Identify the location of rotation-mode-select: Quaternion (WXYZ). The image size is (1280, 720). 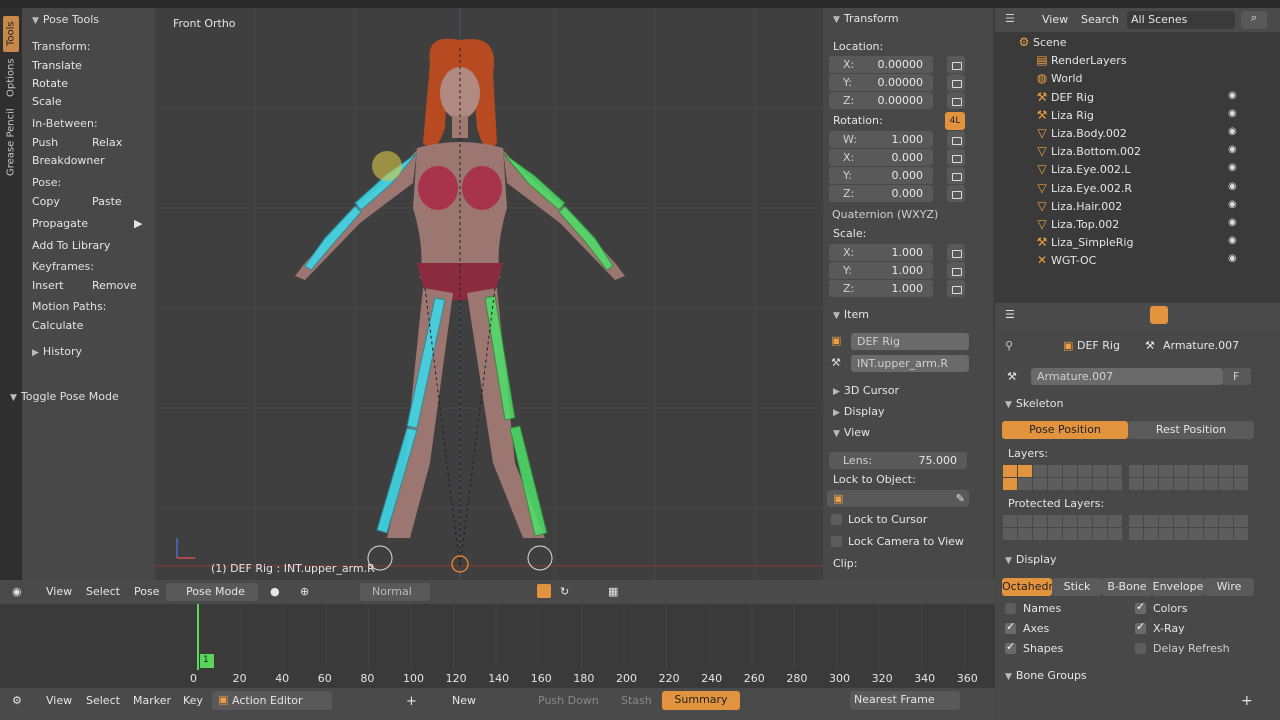
(897, 214).